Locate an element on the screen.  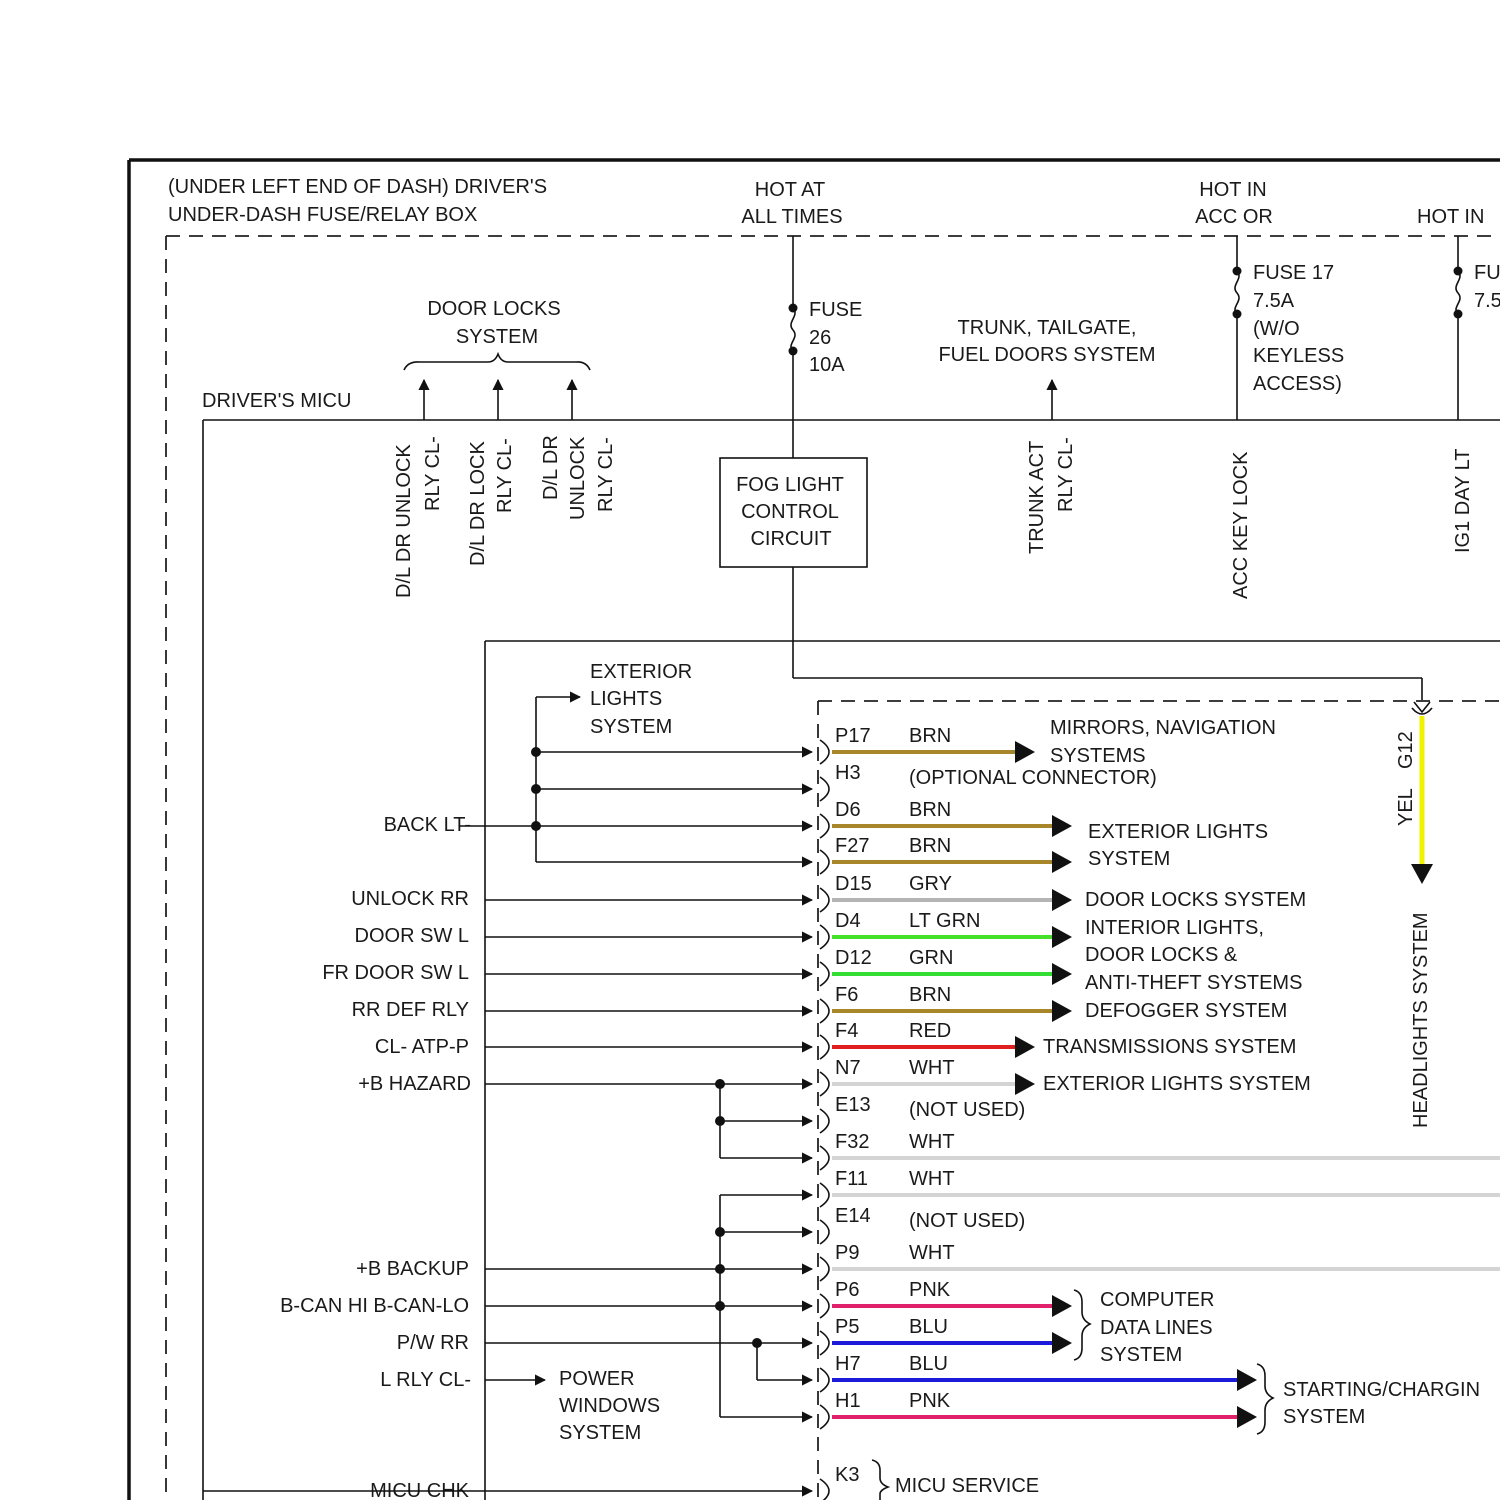
pin-row: D4 LT GRN is located at coordinates (900, 930).